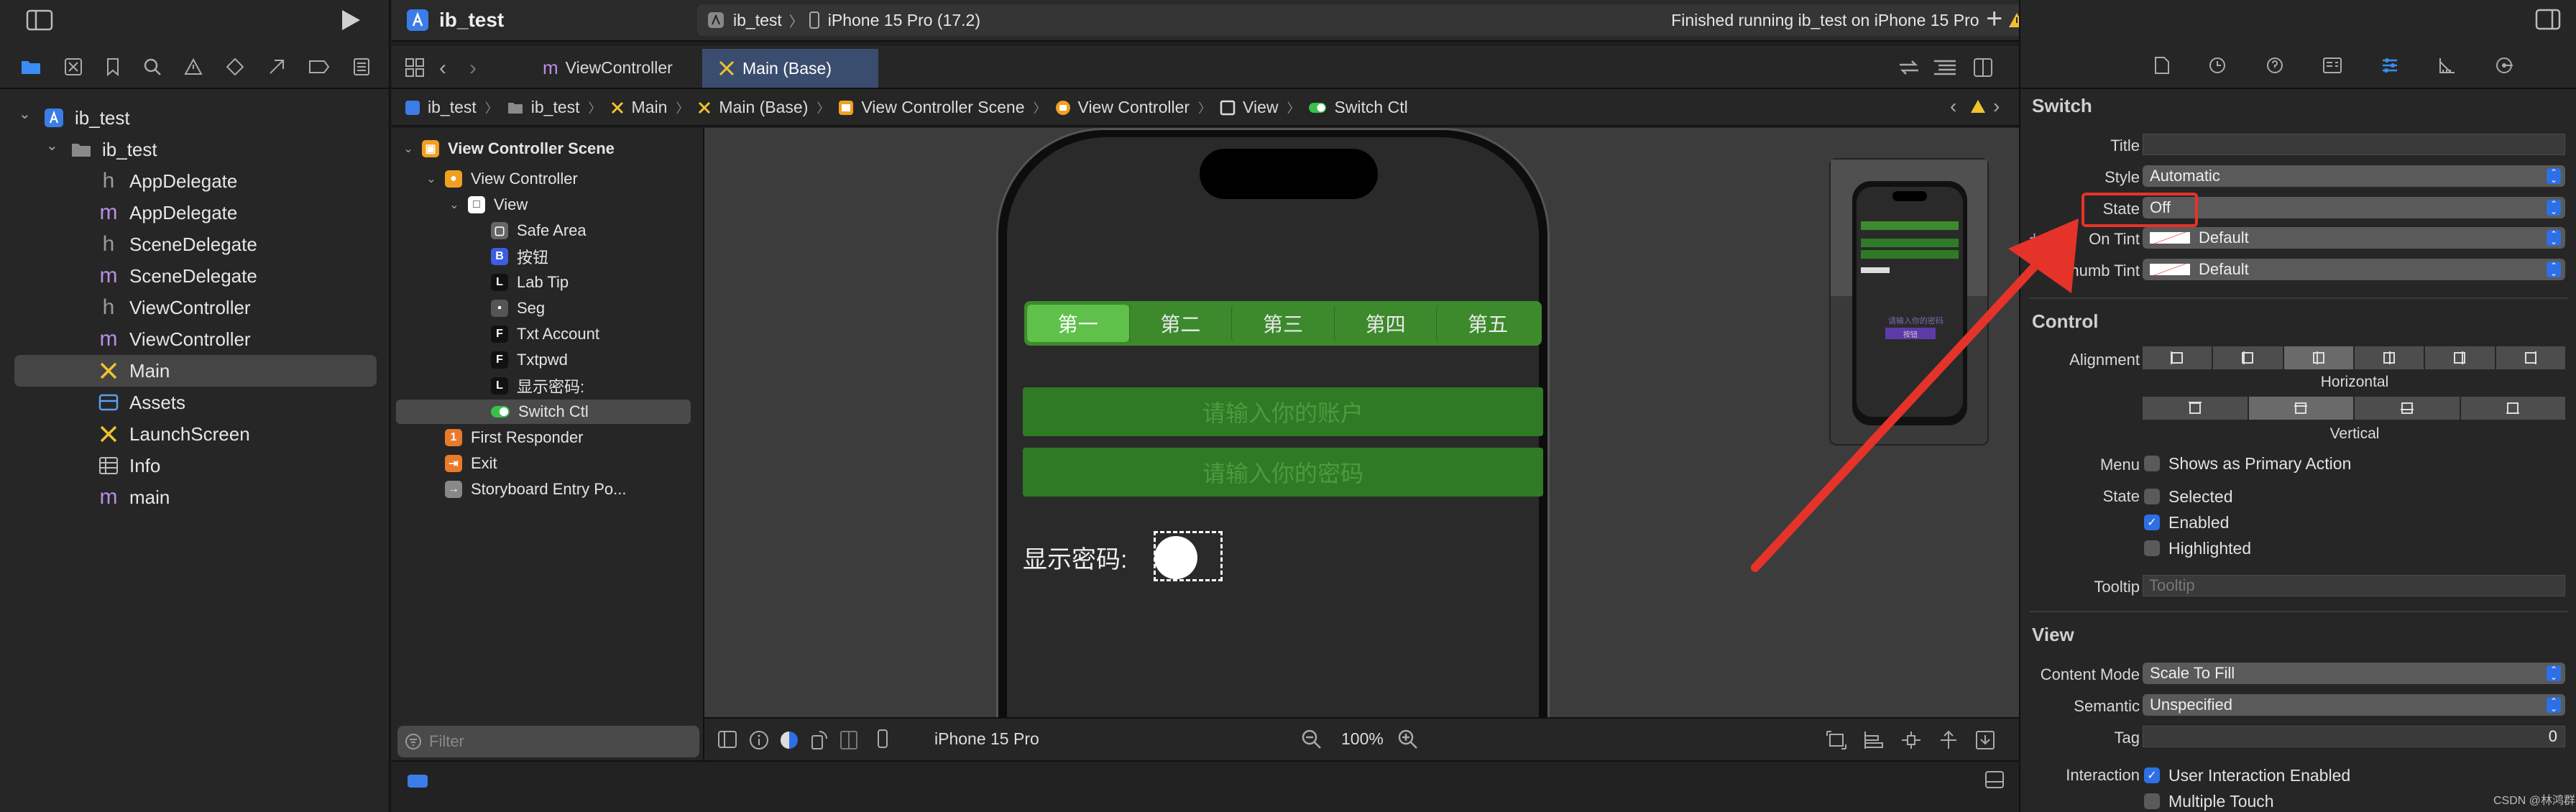 The height and width of the screenshot is (812, 2576). What do you see at coordinates (543, 256) in the screenshot?
I see `outline-item: B 按钮` at bounding box center [543, 256].